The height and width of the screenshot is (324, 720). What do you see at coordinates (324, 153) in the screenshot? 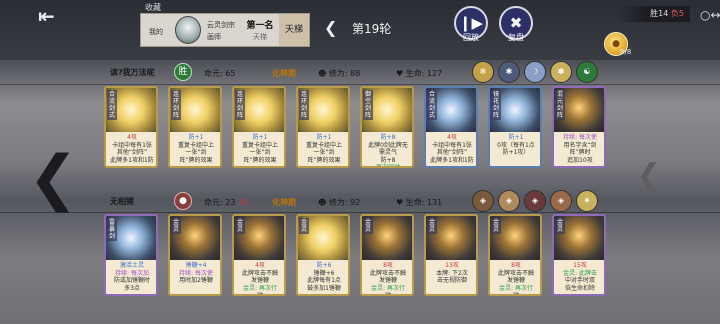
I see `card-text-line: 一张“剑` at bounding box center [324, 153].